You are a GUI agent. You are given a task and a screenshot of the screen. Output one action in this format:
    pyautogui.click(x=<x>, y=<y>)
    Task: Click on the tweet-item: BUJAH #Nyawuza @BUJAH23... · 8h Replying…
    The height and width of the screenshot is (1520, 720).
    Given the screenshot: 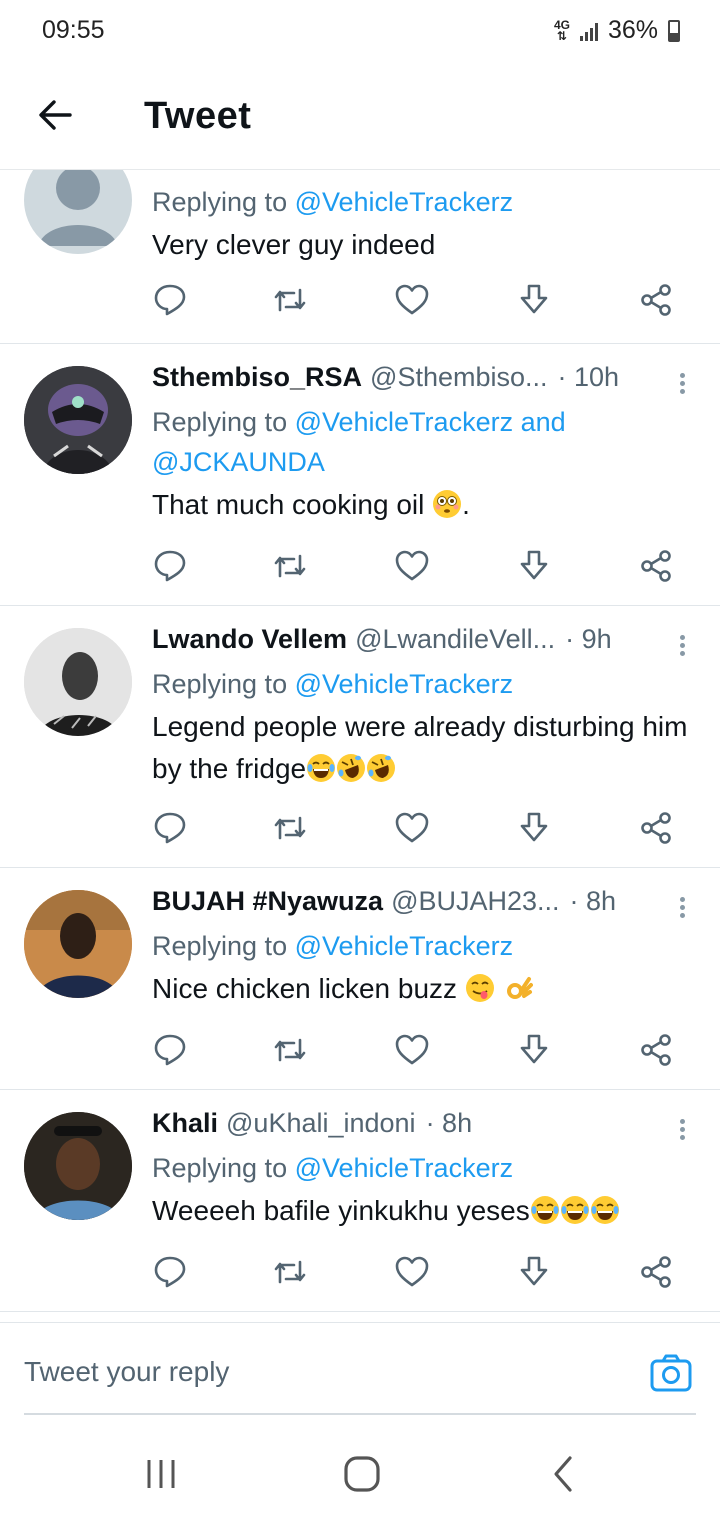 What is the action you would take?
    pyautogui.click(x=360, y=979)
    